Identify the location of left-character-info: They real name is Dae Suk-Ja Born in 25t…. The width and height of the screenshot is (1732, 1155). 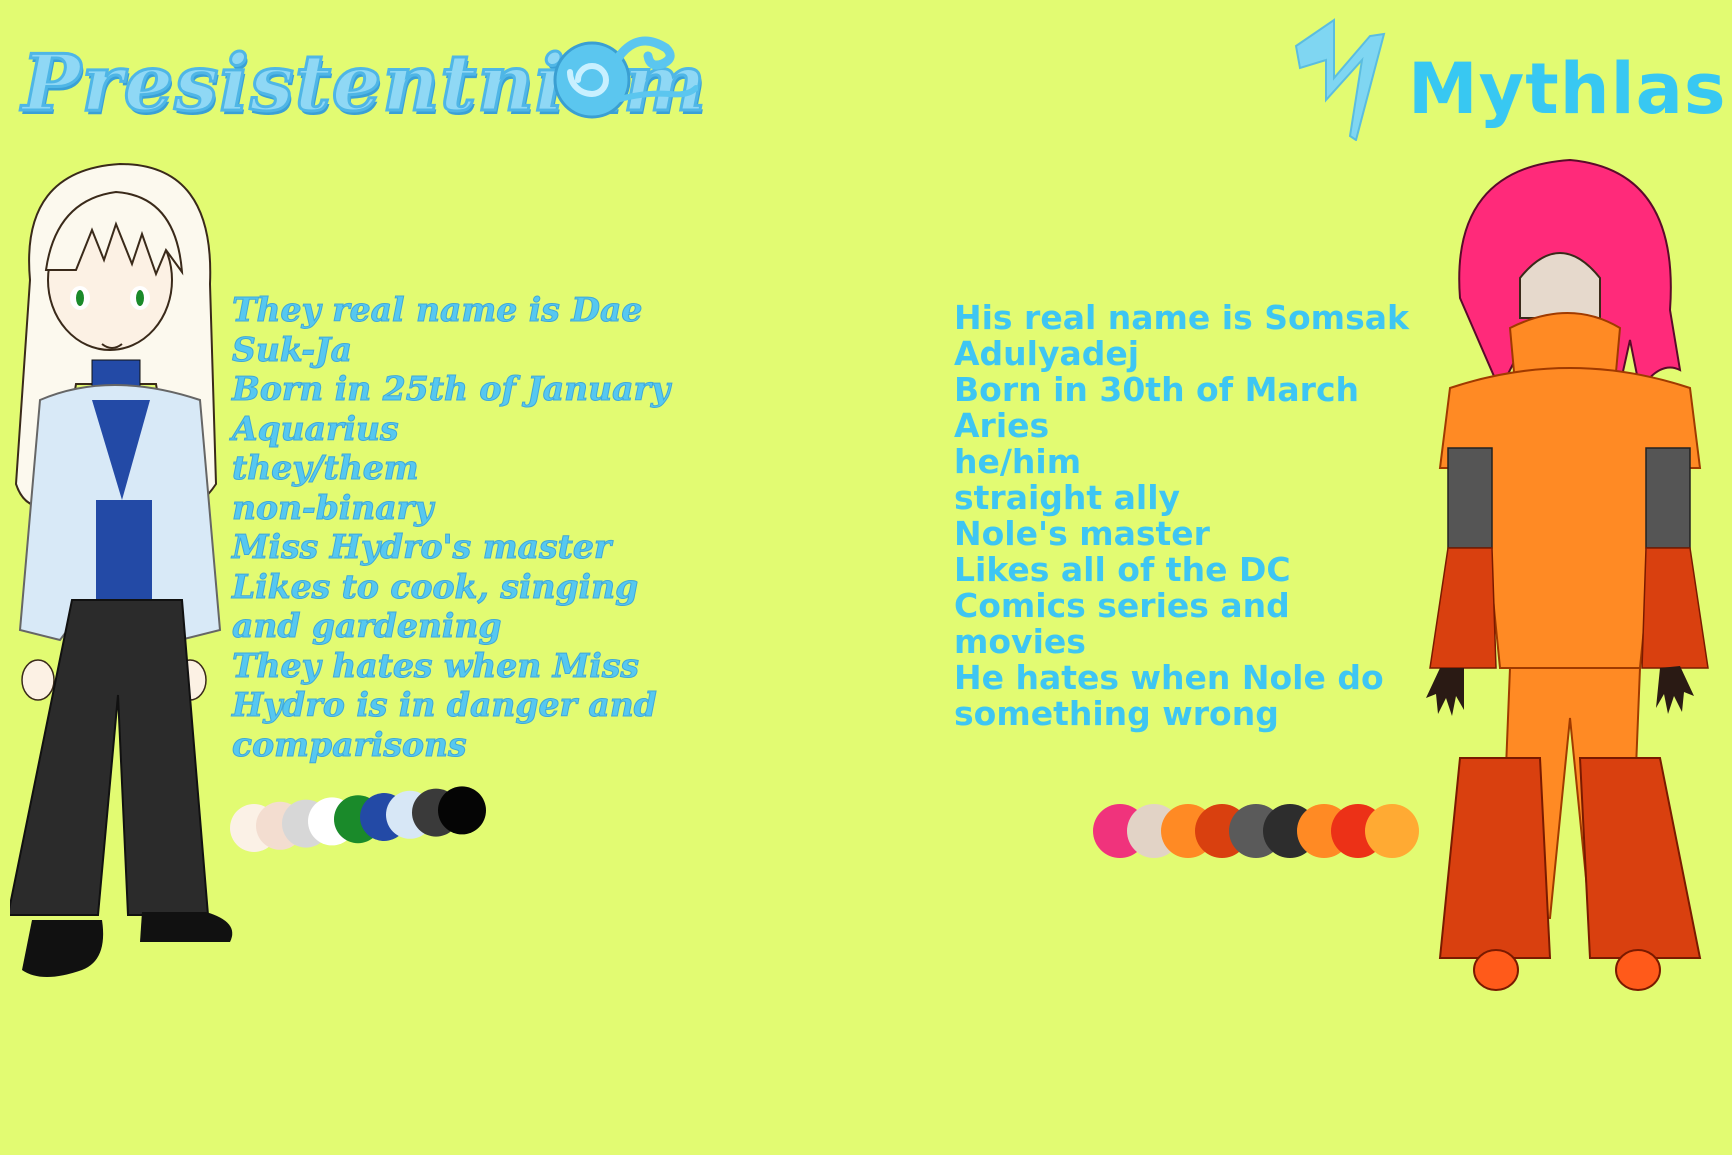
(452, 527).